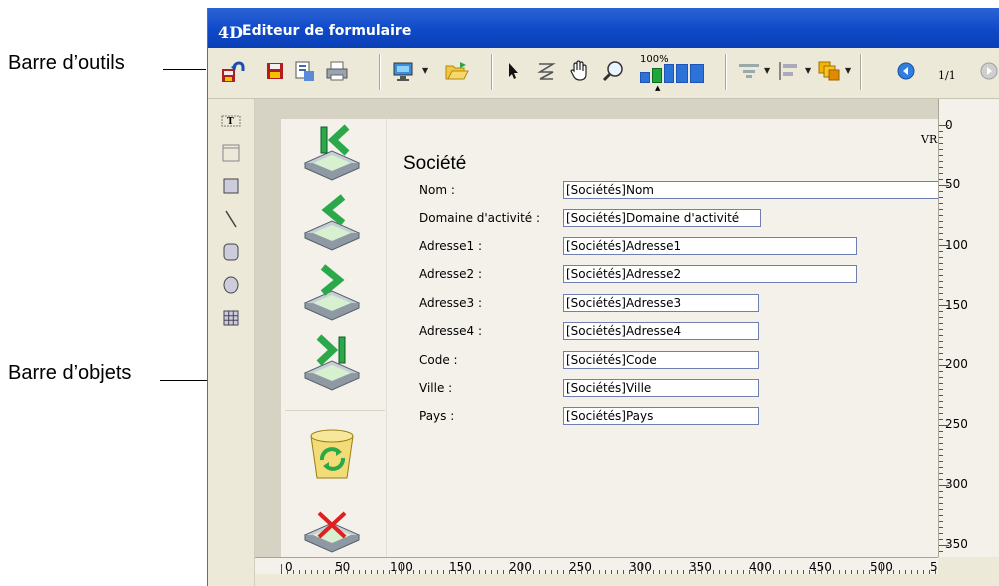 This screenshot has height=586, width=999. I want to click on zoom-levels-icon: 100% ▲, so click(679, 73).